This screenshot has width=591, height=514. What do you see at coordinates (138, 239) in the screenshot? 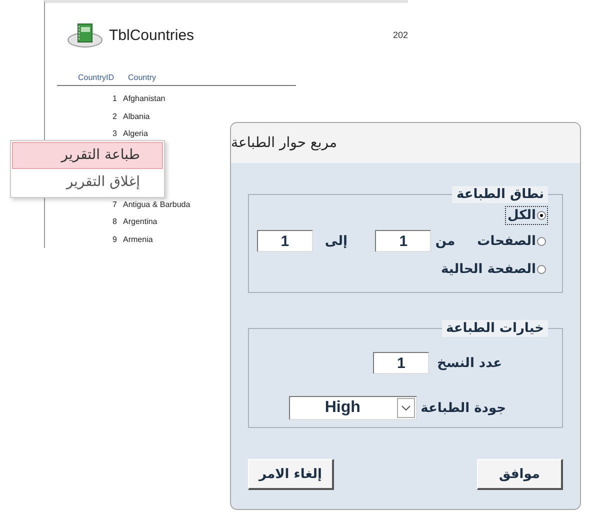
I see `table-cell: Armenia` at bounding box center [138, 239].